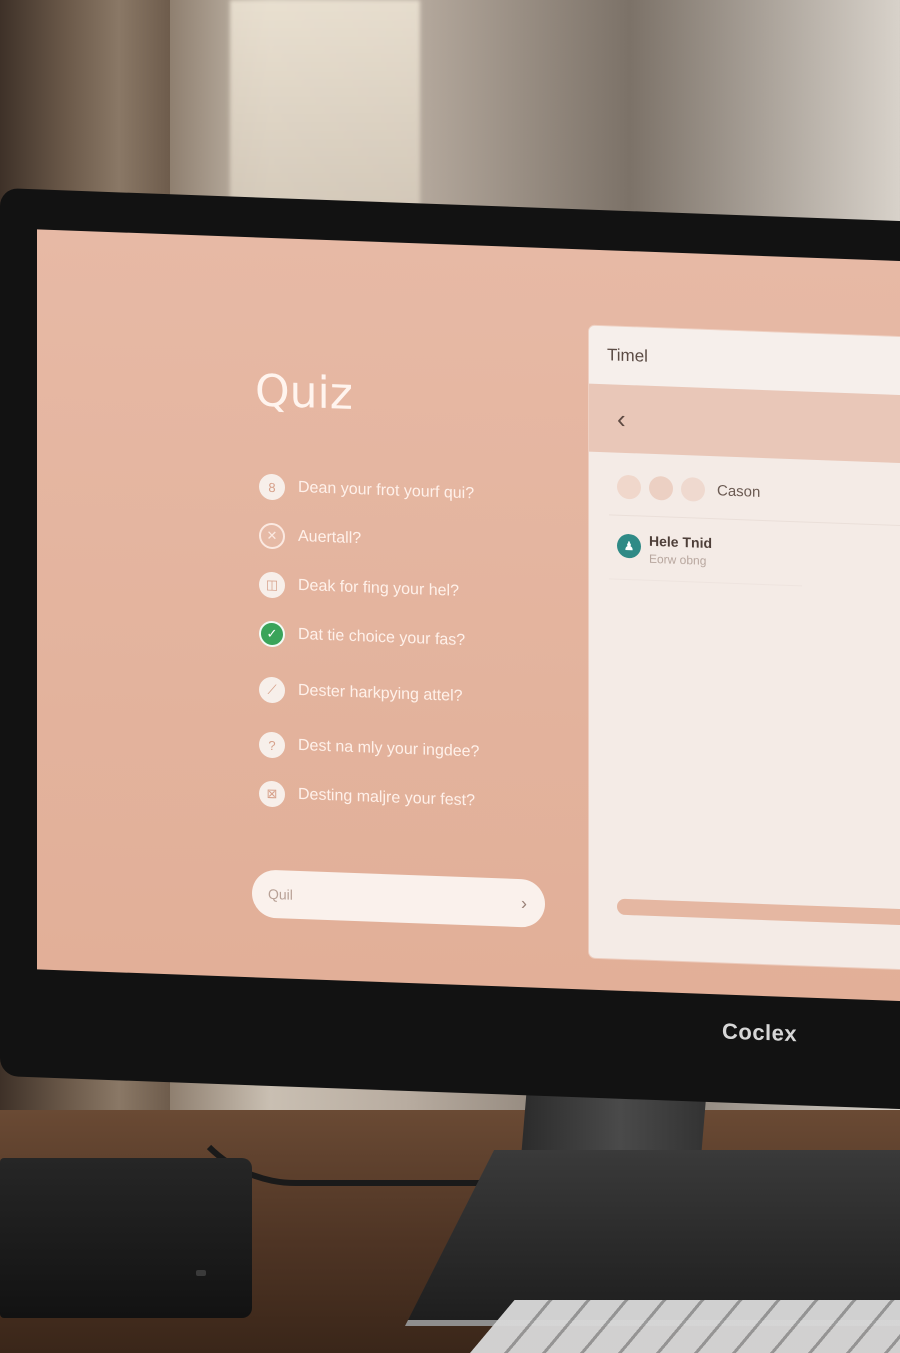 The width and height of the screenshot is (900, 1353). I want to click on quiz-item-label: Deak for fing your hel?, so click(378, 588).